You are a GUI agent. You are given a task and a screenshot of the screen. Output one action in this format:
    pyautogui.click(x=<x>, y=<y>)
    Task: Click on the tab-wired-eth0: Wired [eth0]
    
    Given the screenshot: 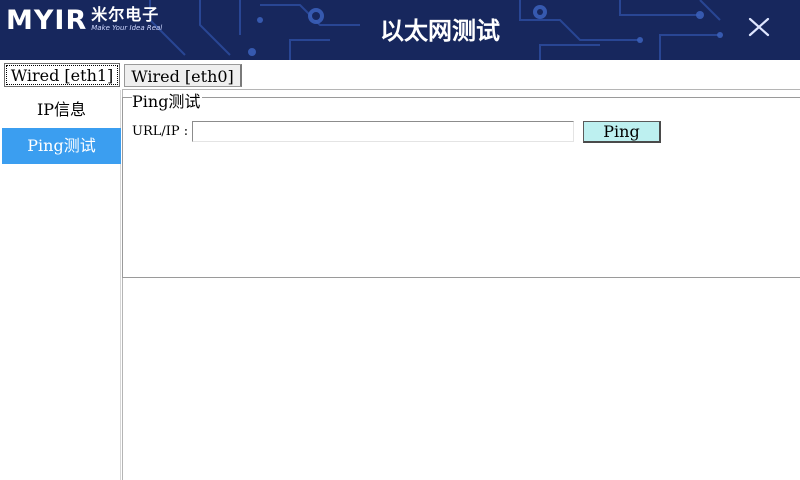 What is the action you would take?
    pyautogui.click(x=183, y=75)
    